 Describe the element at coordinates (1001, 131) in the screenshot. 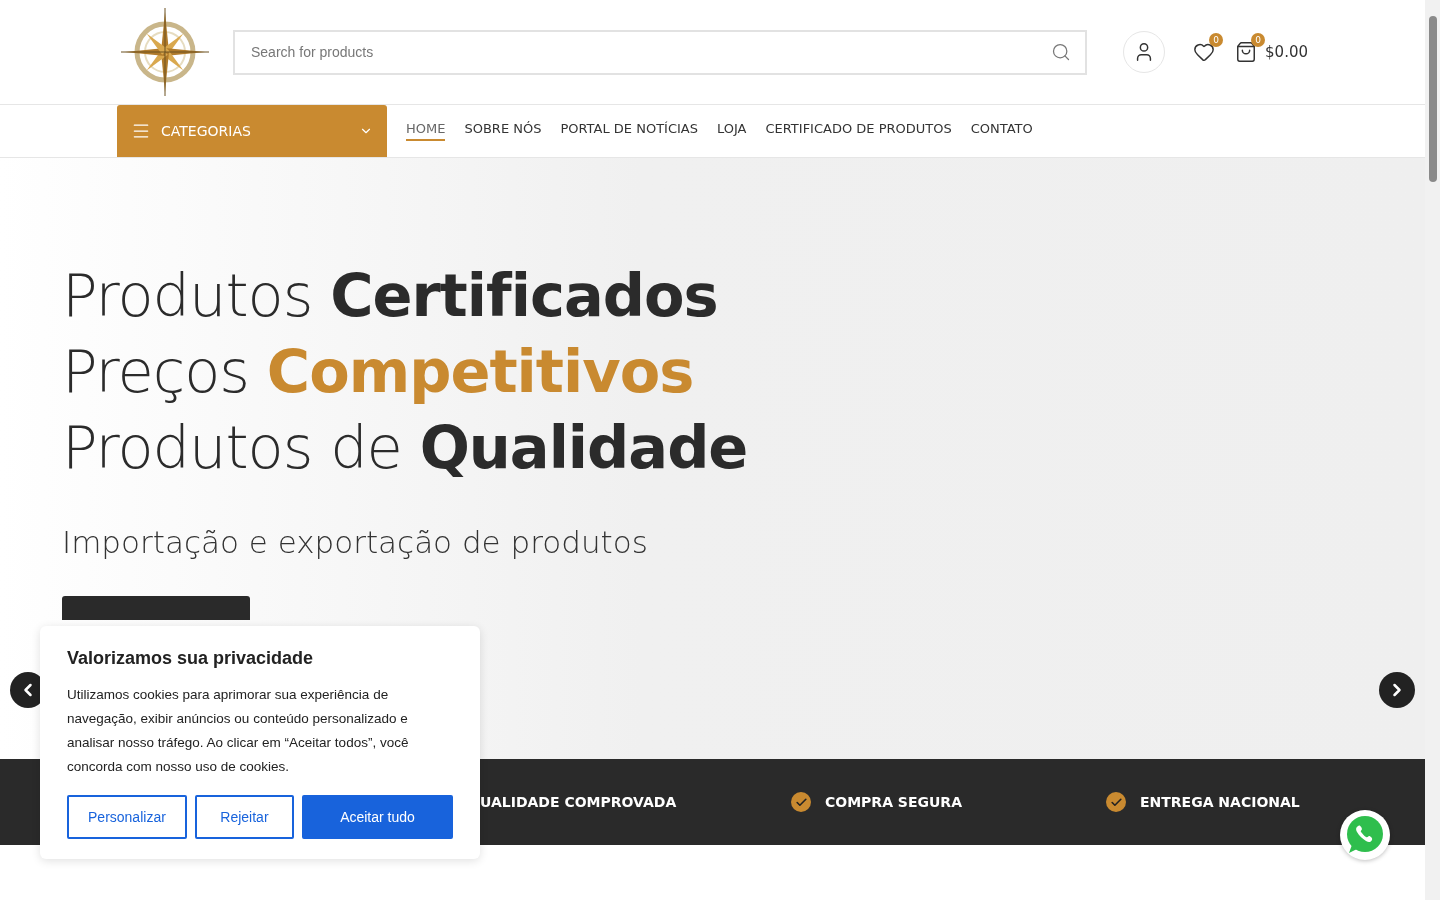

I see `nav-link: CONTATO` at that location.